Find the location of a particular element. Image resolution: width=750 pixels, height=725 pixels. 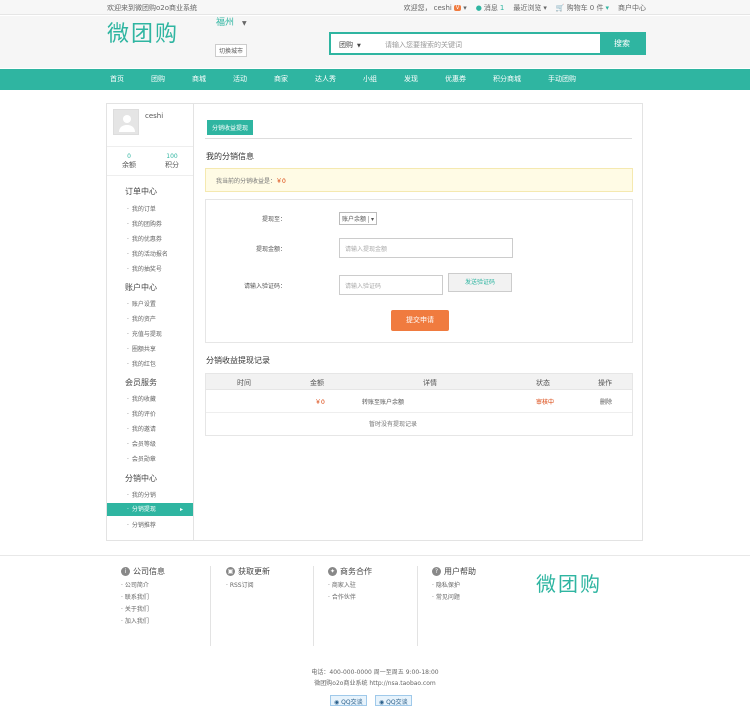

nav-item: 手动团购 is located at coordinates (562, 79).